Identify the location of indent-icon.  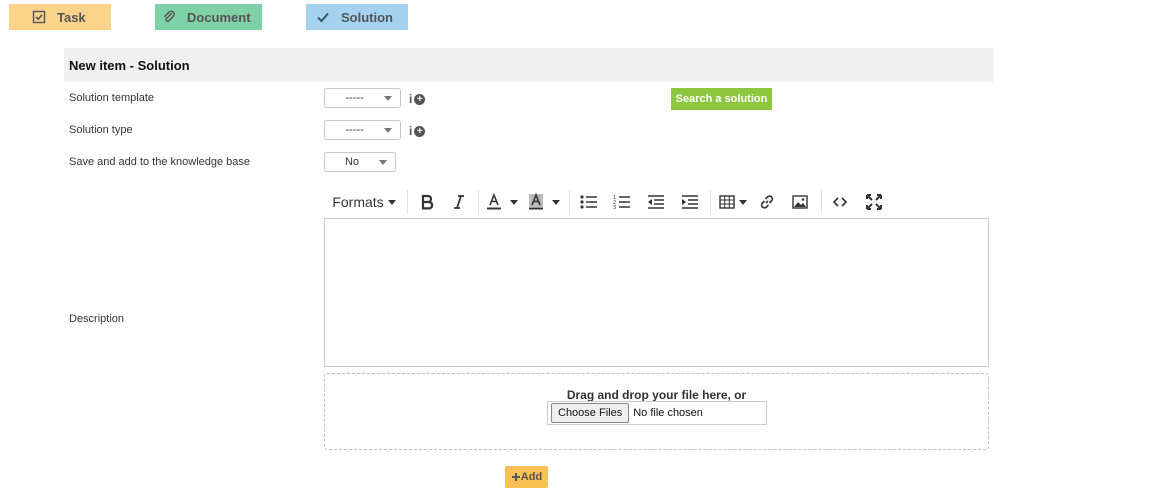
(690, 202).